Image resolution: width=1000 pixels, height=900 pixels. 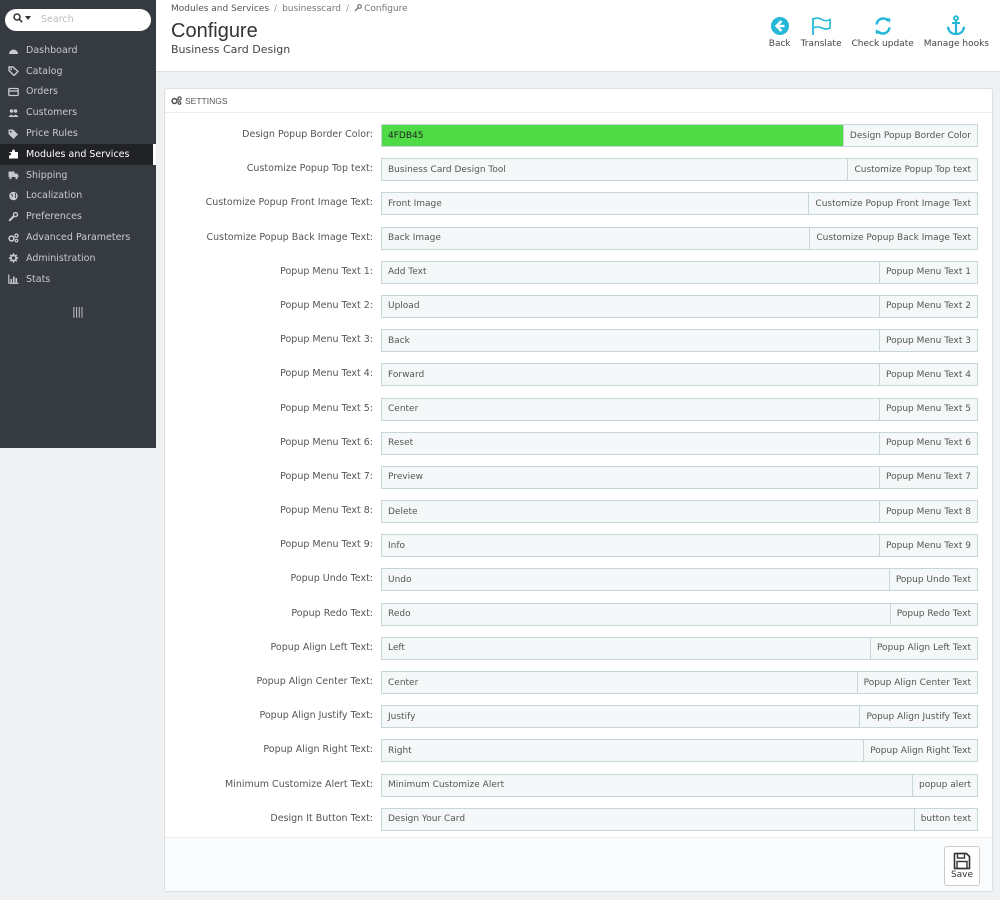 What do you see at coordinates (636, 614) in the screenshot?
I see `text-input: Redo` at bounding box center [636, 614].